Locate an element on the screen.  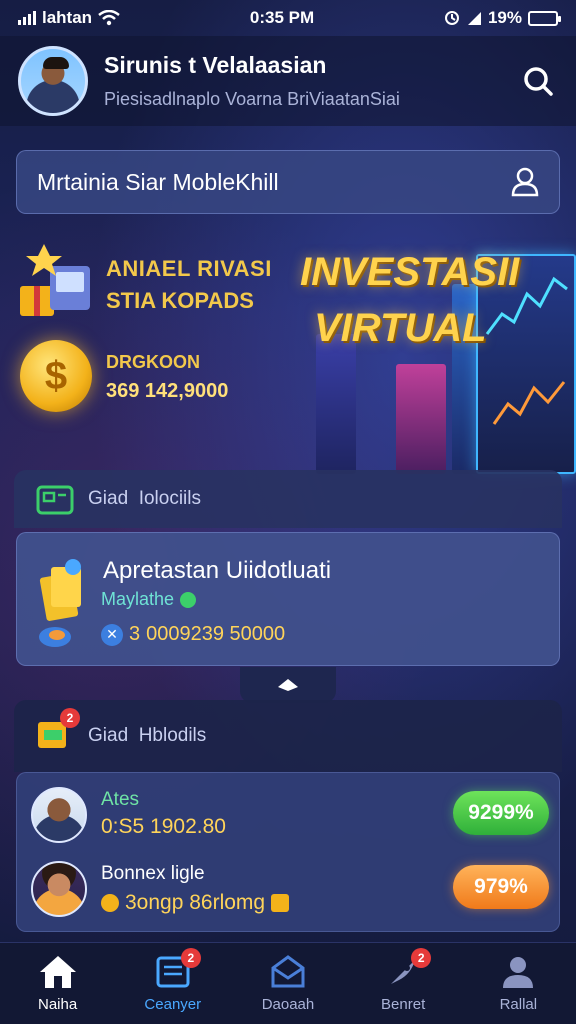
nav-label-rocket: Benret is located at coordinates (403, 1004).